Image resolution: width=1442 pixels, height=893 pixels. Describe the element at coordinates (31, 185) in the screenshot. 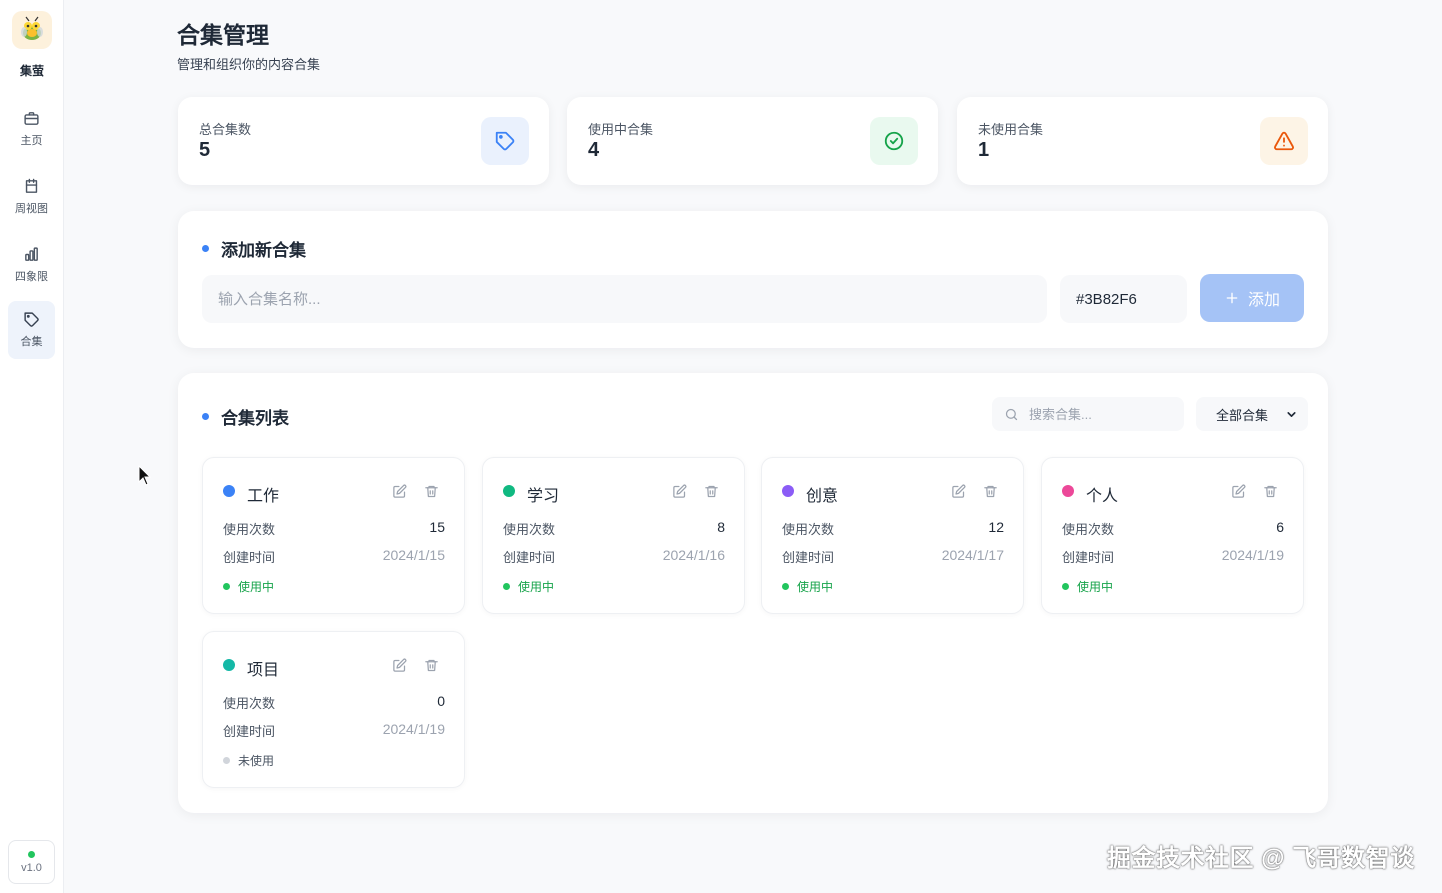

I see `calendar-icon` at that location.